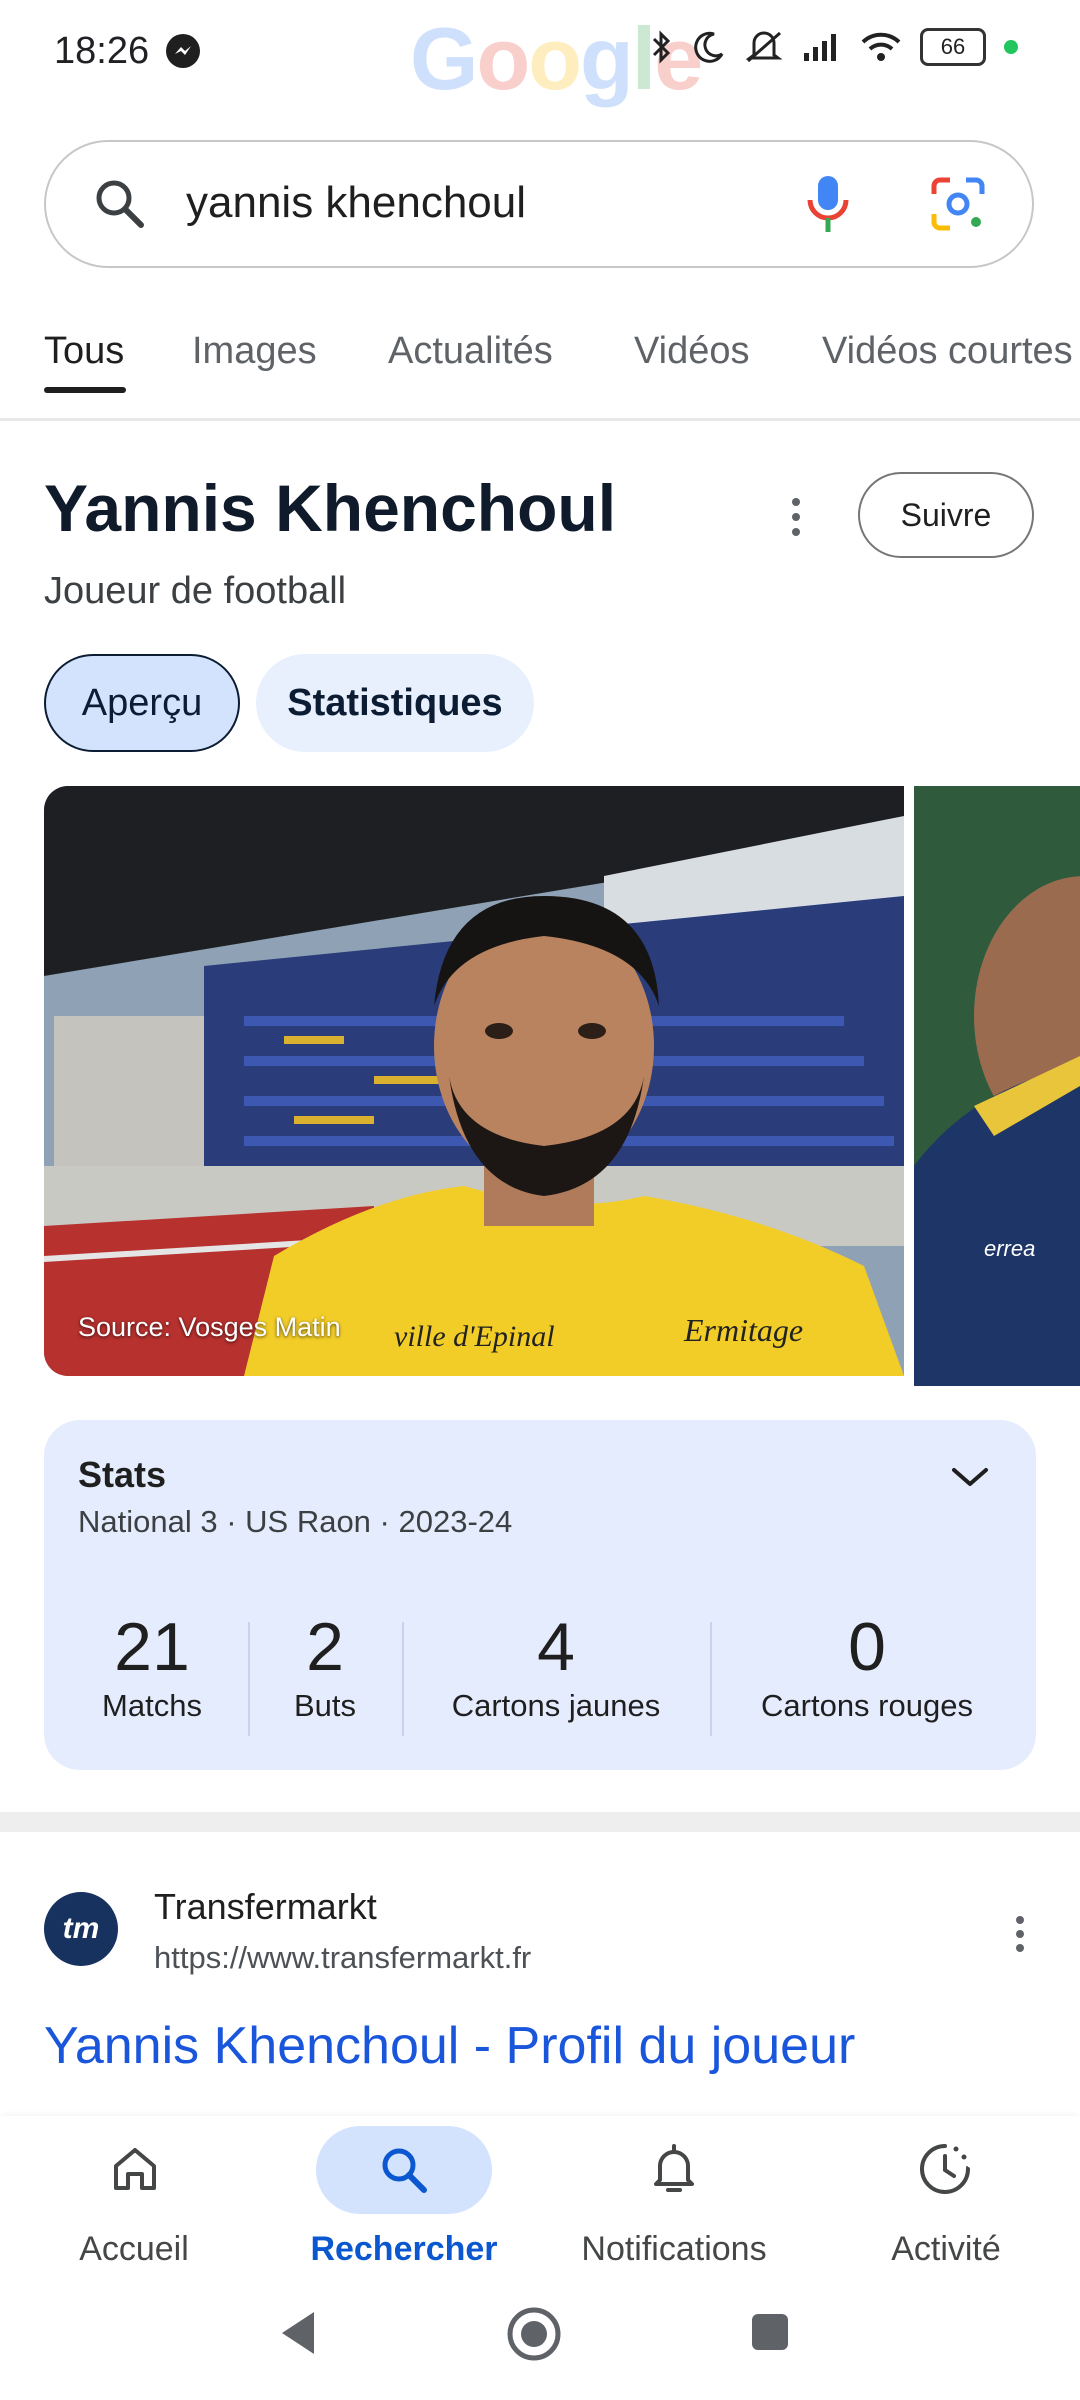 The image size is (1080, 2400). I want to click on stats-title: Stats, so click(122, 1474).